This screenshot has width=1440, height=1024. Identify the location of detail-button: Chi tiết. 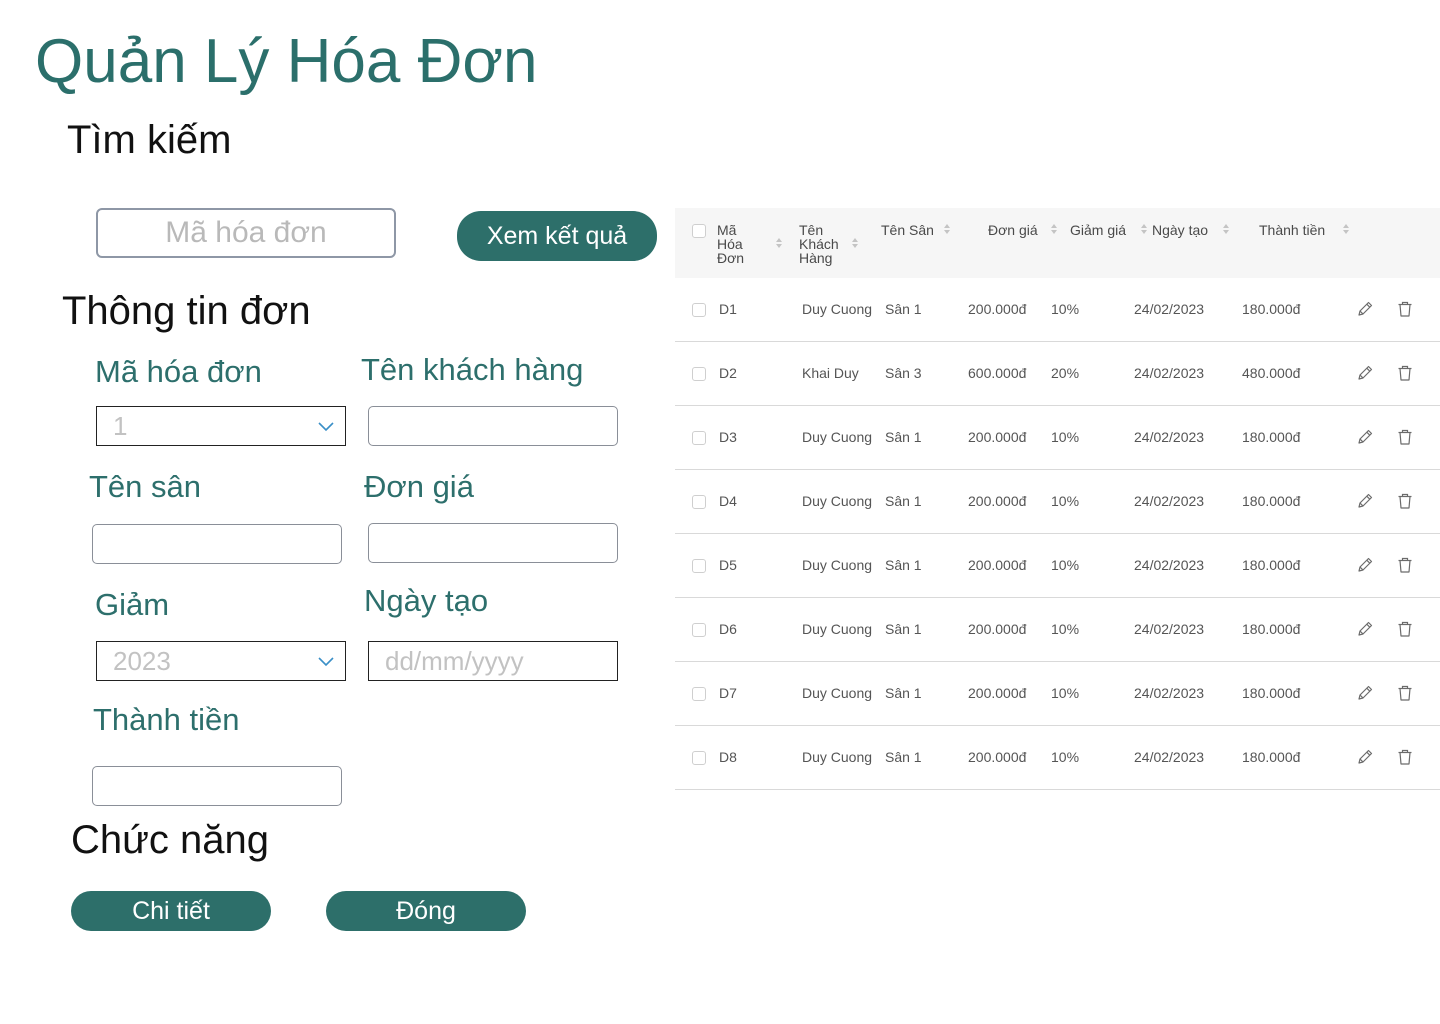
(171, 911).